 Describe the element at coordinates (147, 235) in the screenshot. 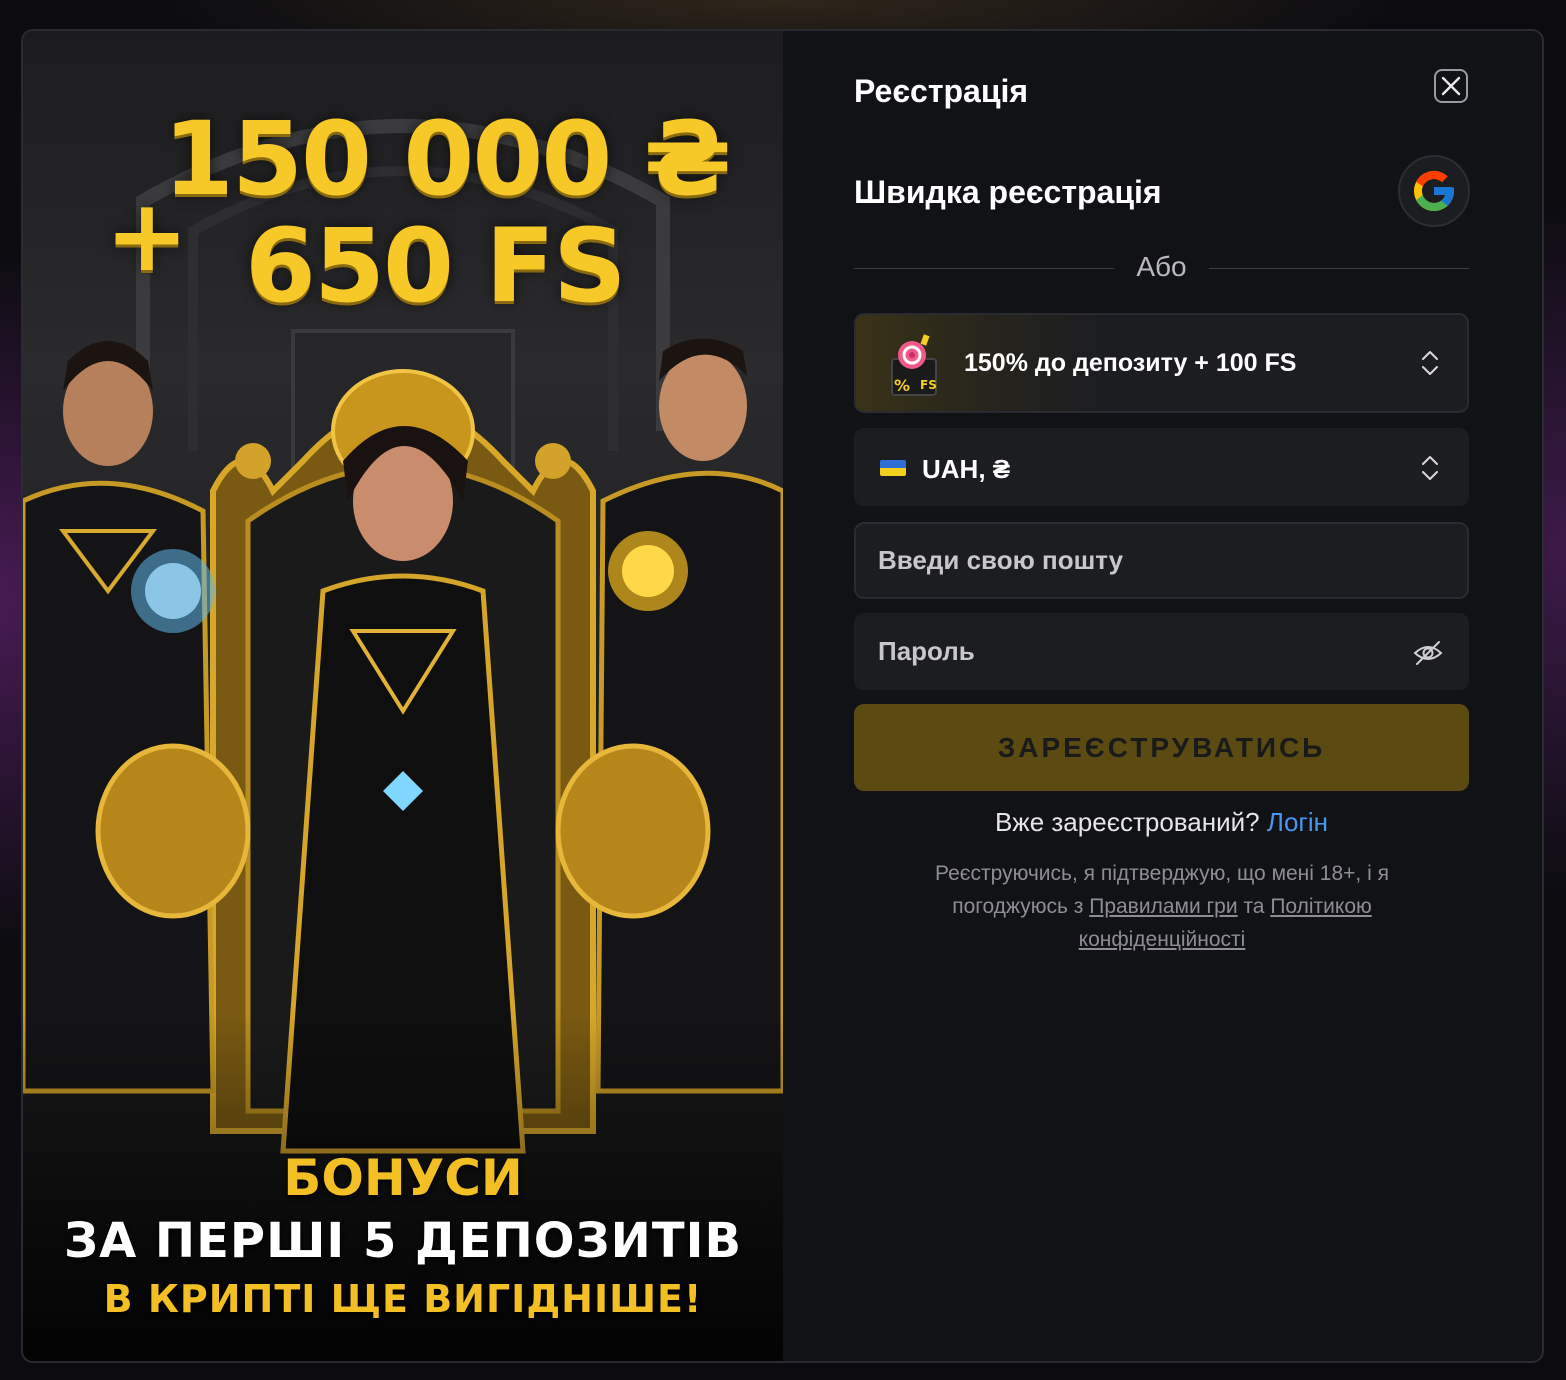

I see `promo-plus-text: +` at that location.